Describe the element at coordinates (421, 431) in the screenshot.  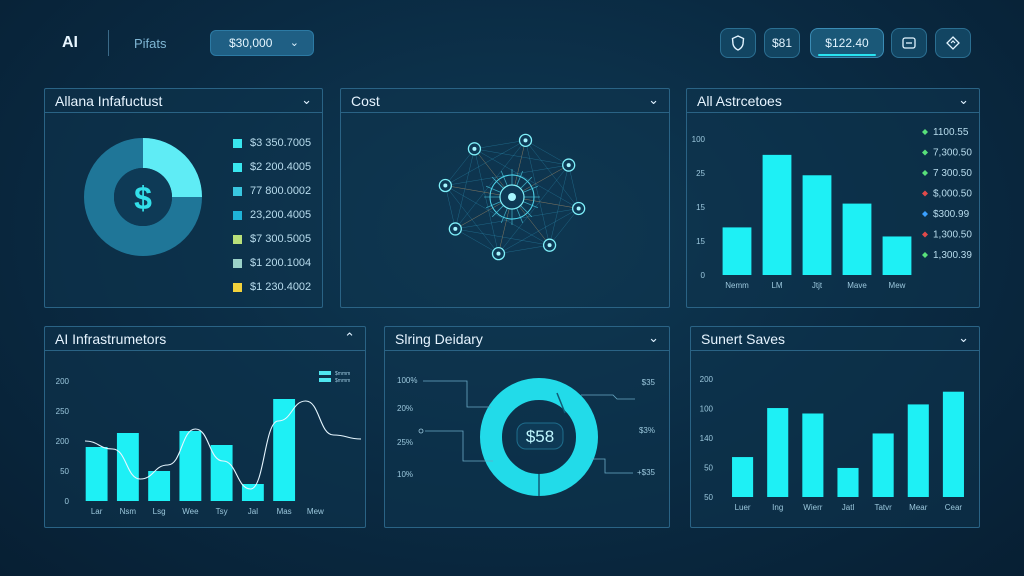
I see `leader-dot` at that location.